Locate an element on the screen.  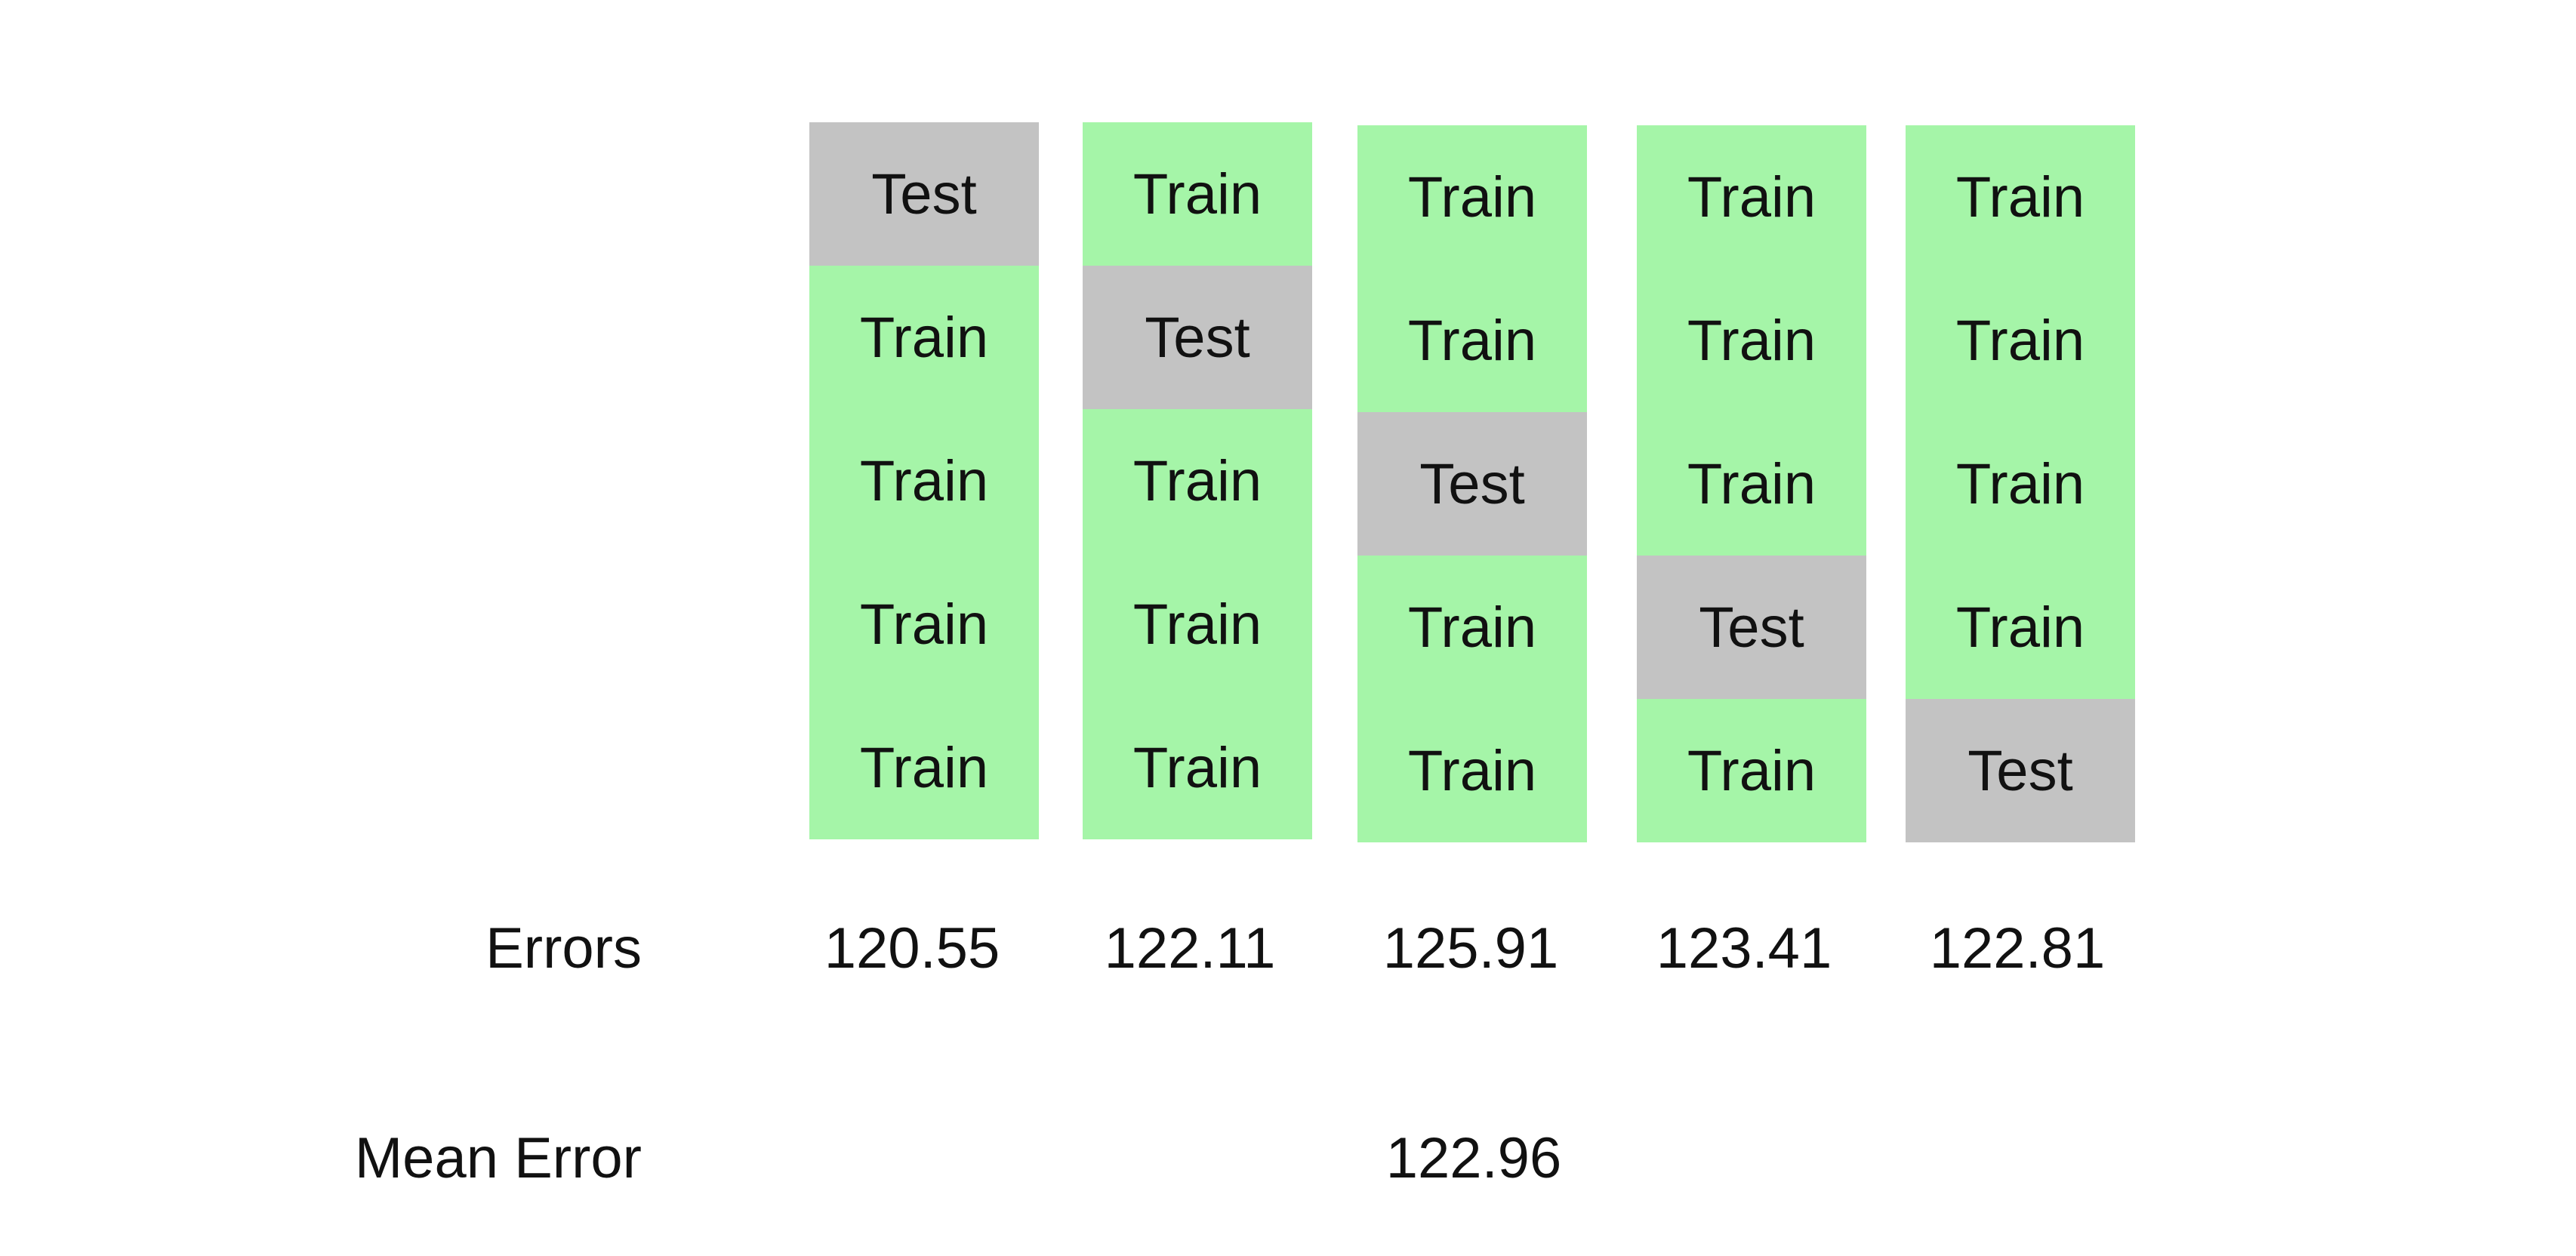
fold-error-value: 123.41 is located at coordinates (1744, 948).